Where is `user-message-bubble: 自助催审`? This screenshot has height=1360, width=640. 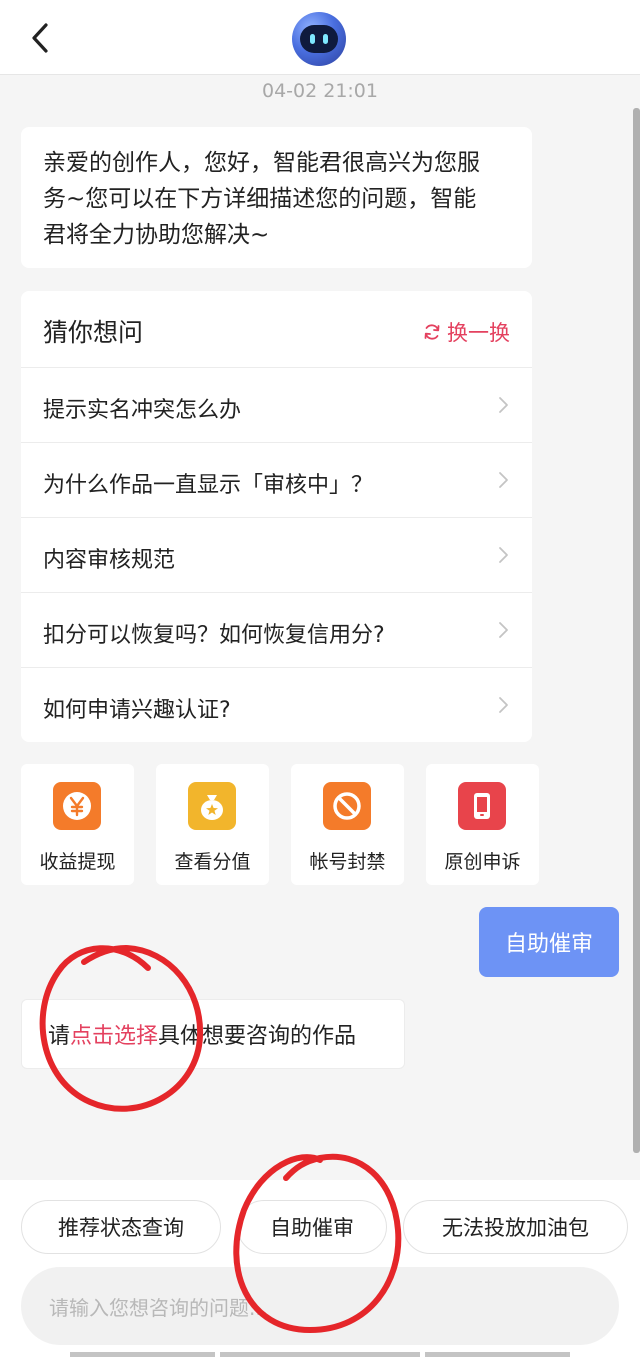
user-message-bubble: 自助催审 is located at coordinates (549, 942).